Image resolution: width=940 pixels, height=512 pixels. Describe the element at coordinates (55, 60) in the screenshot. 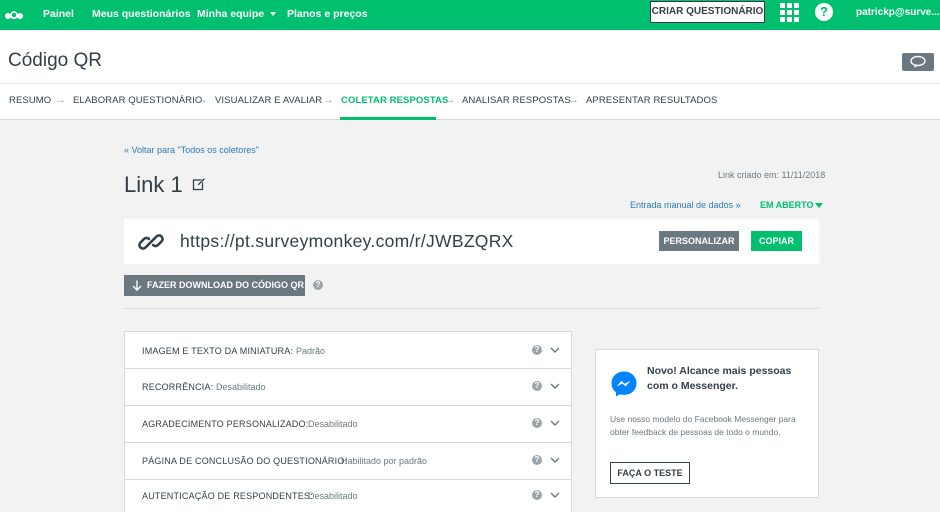

I see `page-title: Código QR` at that location.